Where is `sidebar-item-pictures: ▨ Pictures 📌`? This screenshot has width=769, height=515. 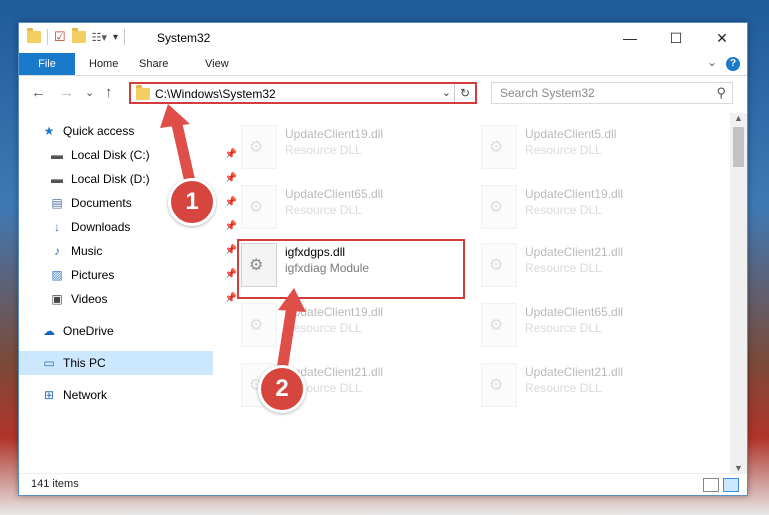 sidebar-item-pictures: ▨ Pictures 📌 is located at coordinates (131, 275).